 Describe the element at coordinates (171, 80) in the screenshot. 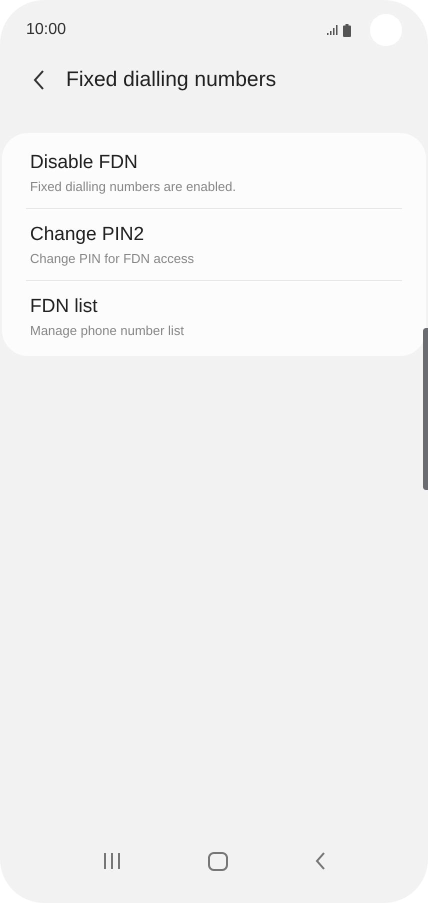

I see `page-title: Fixed dialling numbers` at that location.